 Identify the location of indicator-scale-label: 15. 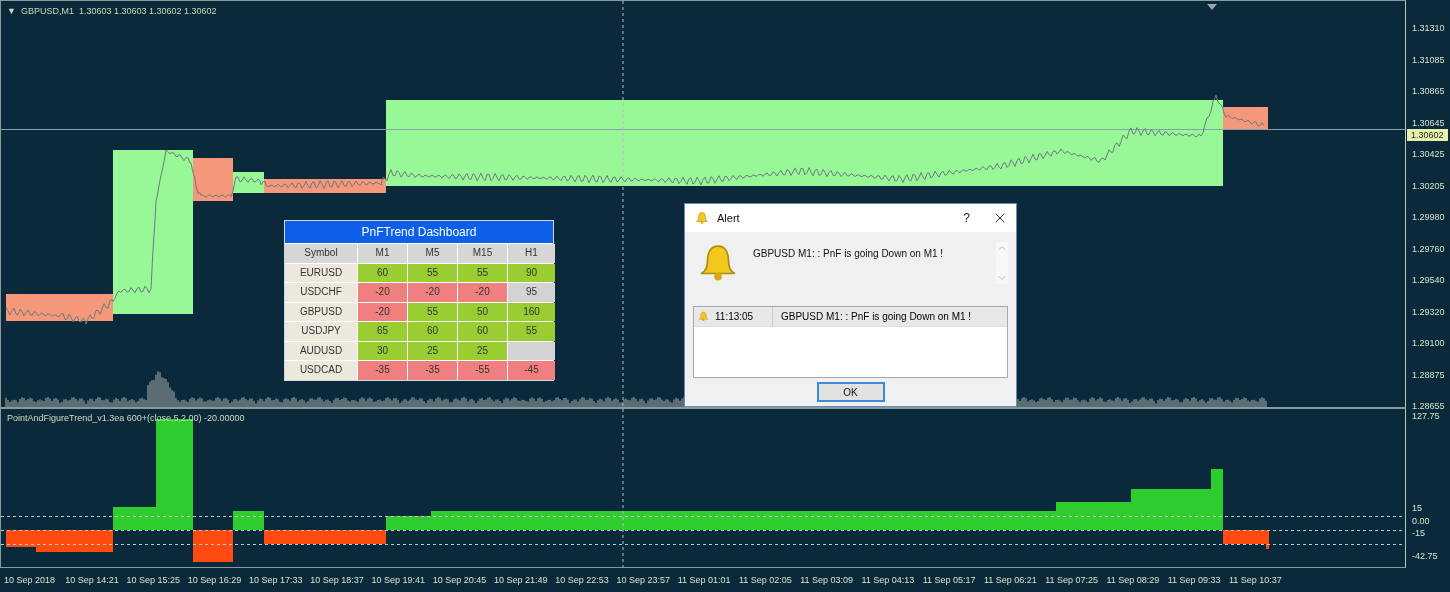
(1416, 508).